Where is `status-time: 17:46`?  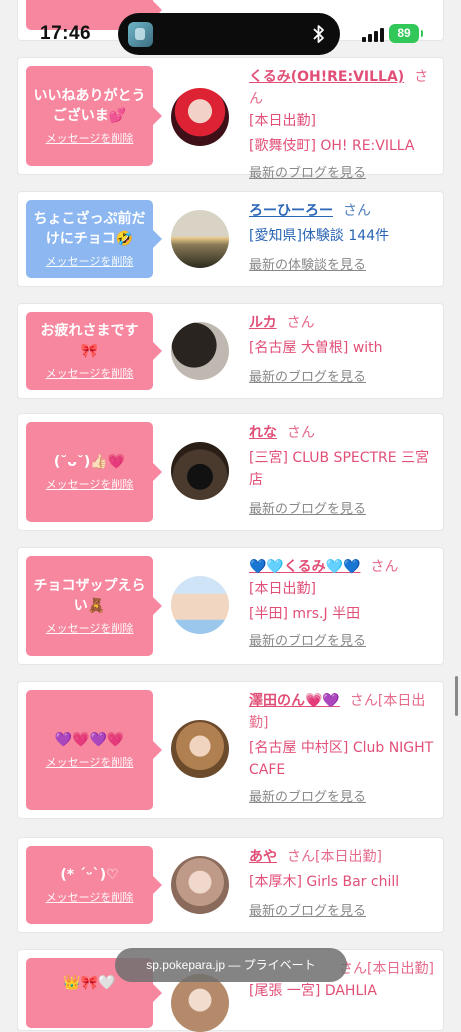
status-time: 17:46 is located at coordinates (66, 33).